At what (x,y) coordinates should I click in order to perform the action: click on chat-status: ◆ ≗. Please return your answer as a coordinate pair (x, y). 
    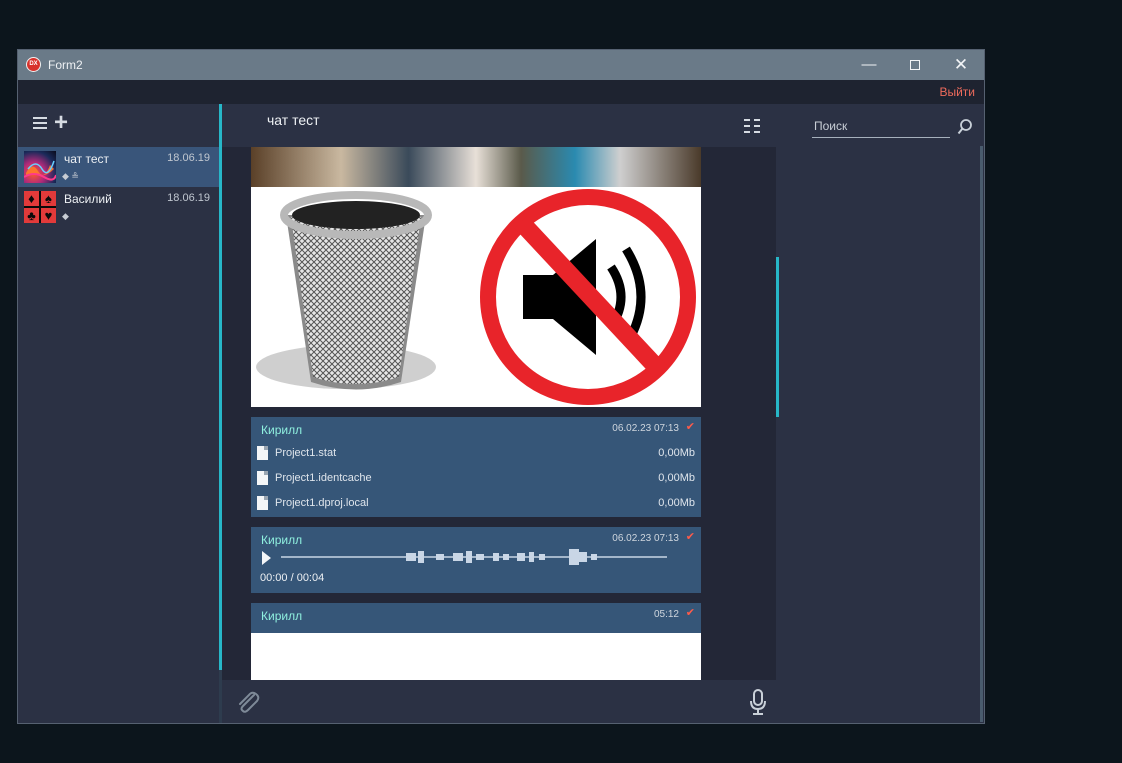
    Looking at the image, I should click on (70, 176).